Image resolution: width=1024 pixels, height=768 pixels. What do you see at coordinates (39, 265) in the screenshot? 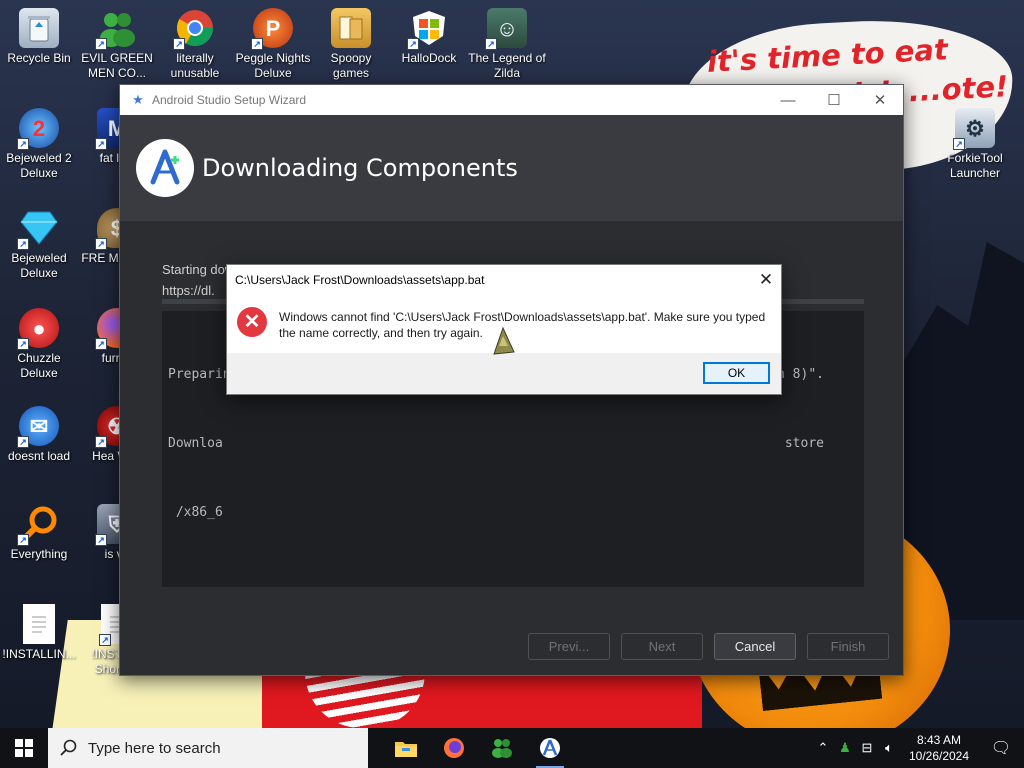
I see `desktop-icon-label: Bejeweled Deluxe` at bounding box center [39, 265].